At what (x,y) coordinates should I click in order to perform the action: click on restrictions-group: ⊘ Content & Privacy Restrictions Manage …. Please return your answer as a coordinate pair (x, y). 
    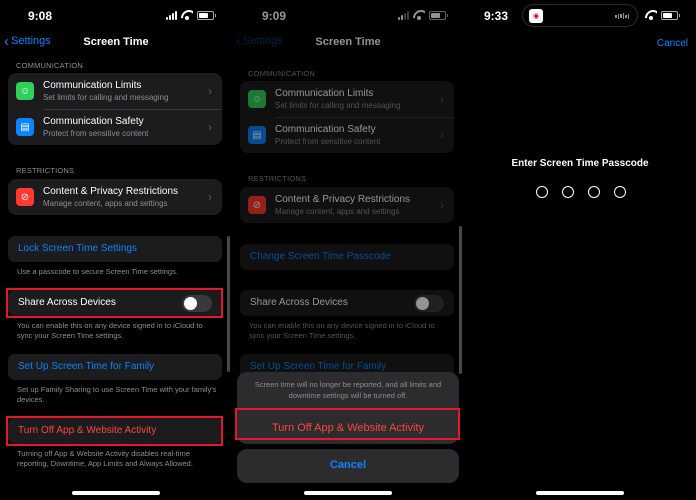
    Looking at the image, I should click on (115, 197).